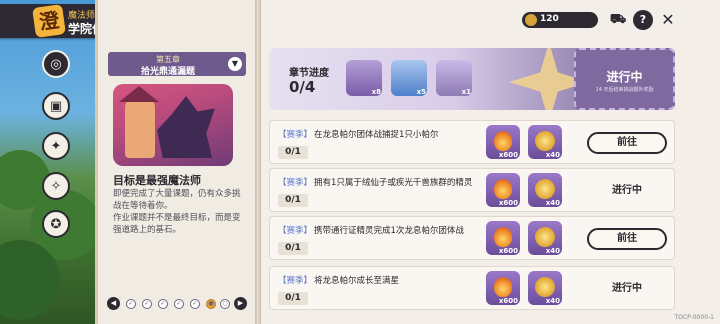  Describe the element at coordinates (472, 288) in the screenshot. I see `task-row: 【赛季】 将龙息帕尔成长至满星 0/1 x600 x40 进行中` at that location.